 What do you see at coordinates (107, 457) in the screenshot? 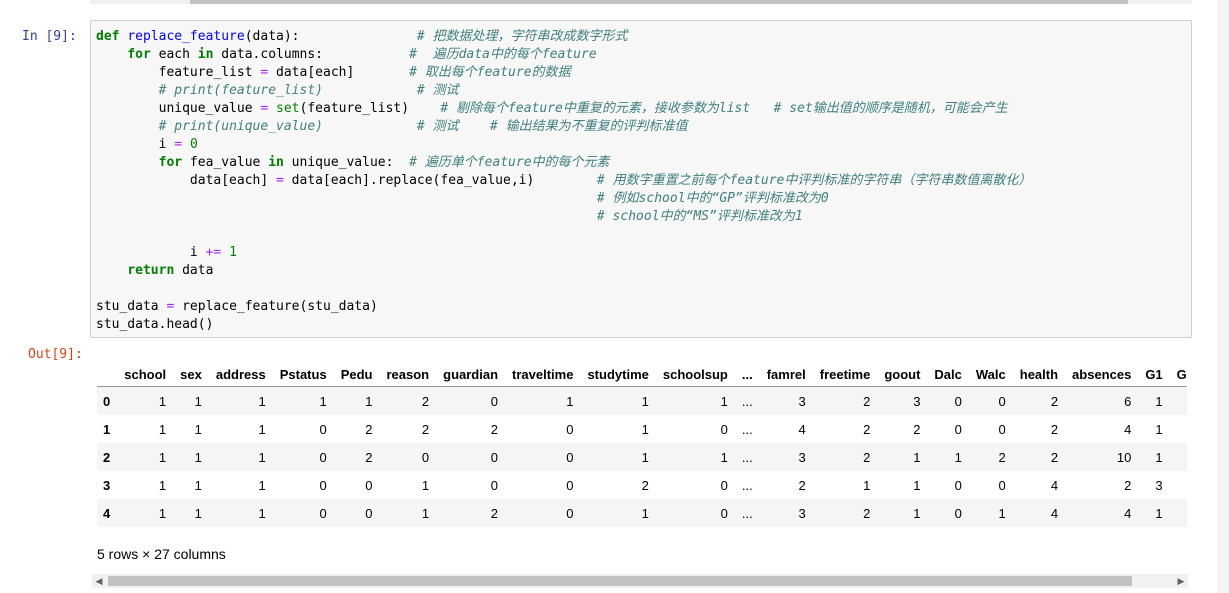
I see `row-index: 2` at bounding box center [107, 457].